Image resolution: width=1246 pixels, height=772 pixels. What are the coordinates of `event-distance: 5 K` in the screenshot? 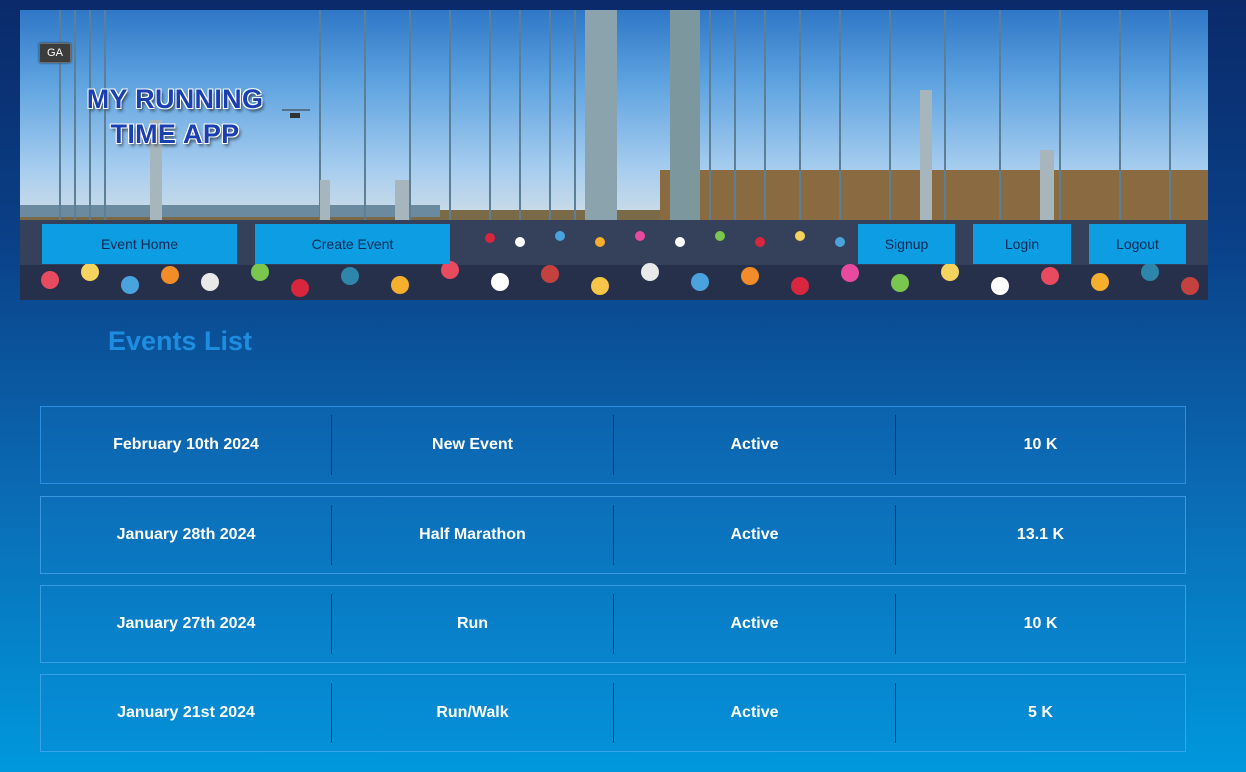 It's located at (1040, 712).